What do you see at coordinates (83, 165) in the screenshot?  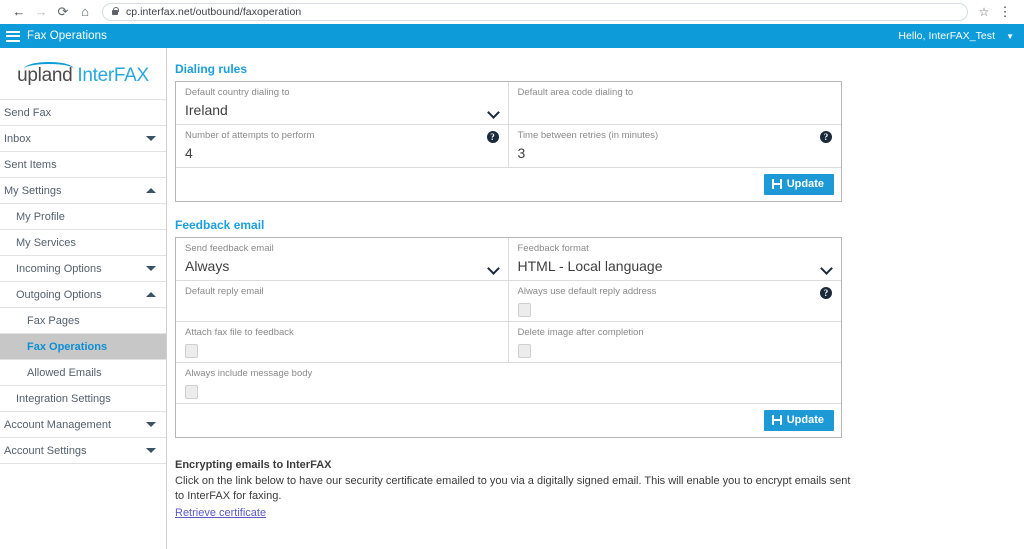 I see `sidebar-item-sent-items: Sent Items` at bounding box center [83, 165].